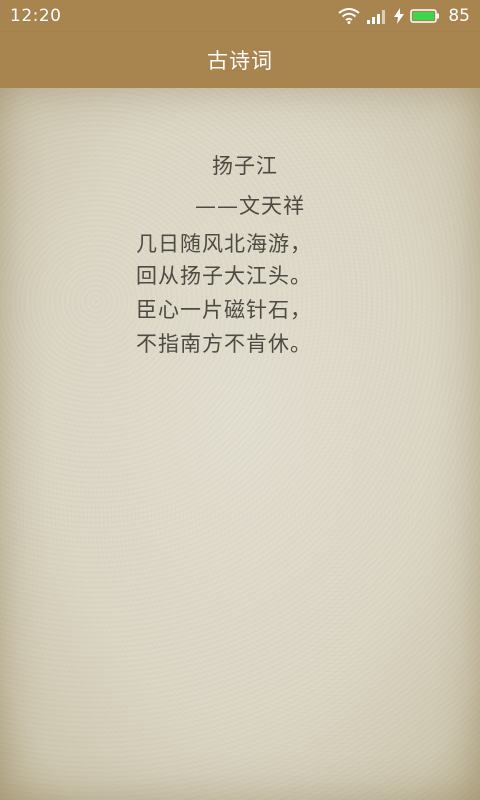  What do you see at coordinates (36, 16) in the screenshot?
I see `status-time: 12:20` at bounding box center [36, 16].